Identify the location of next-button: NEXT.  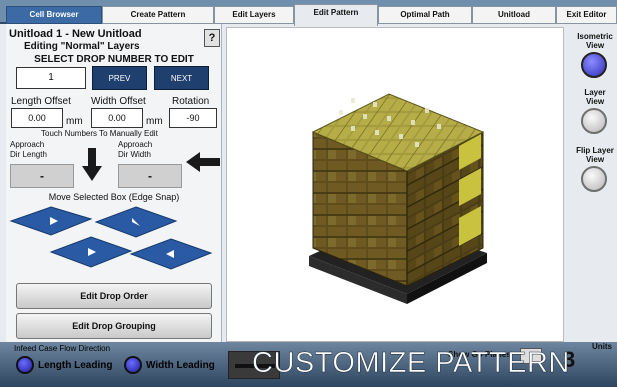
(181, 78).